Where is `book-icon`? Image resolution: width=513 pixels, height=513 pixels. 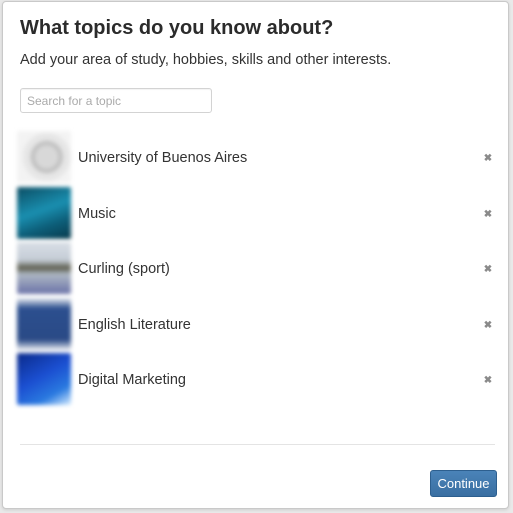
book-icon is located at coordinates (44, 323).